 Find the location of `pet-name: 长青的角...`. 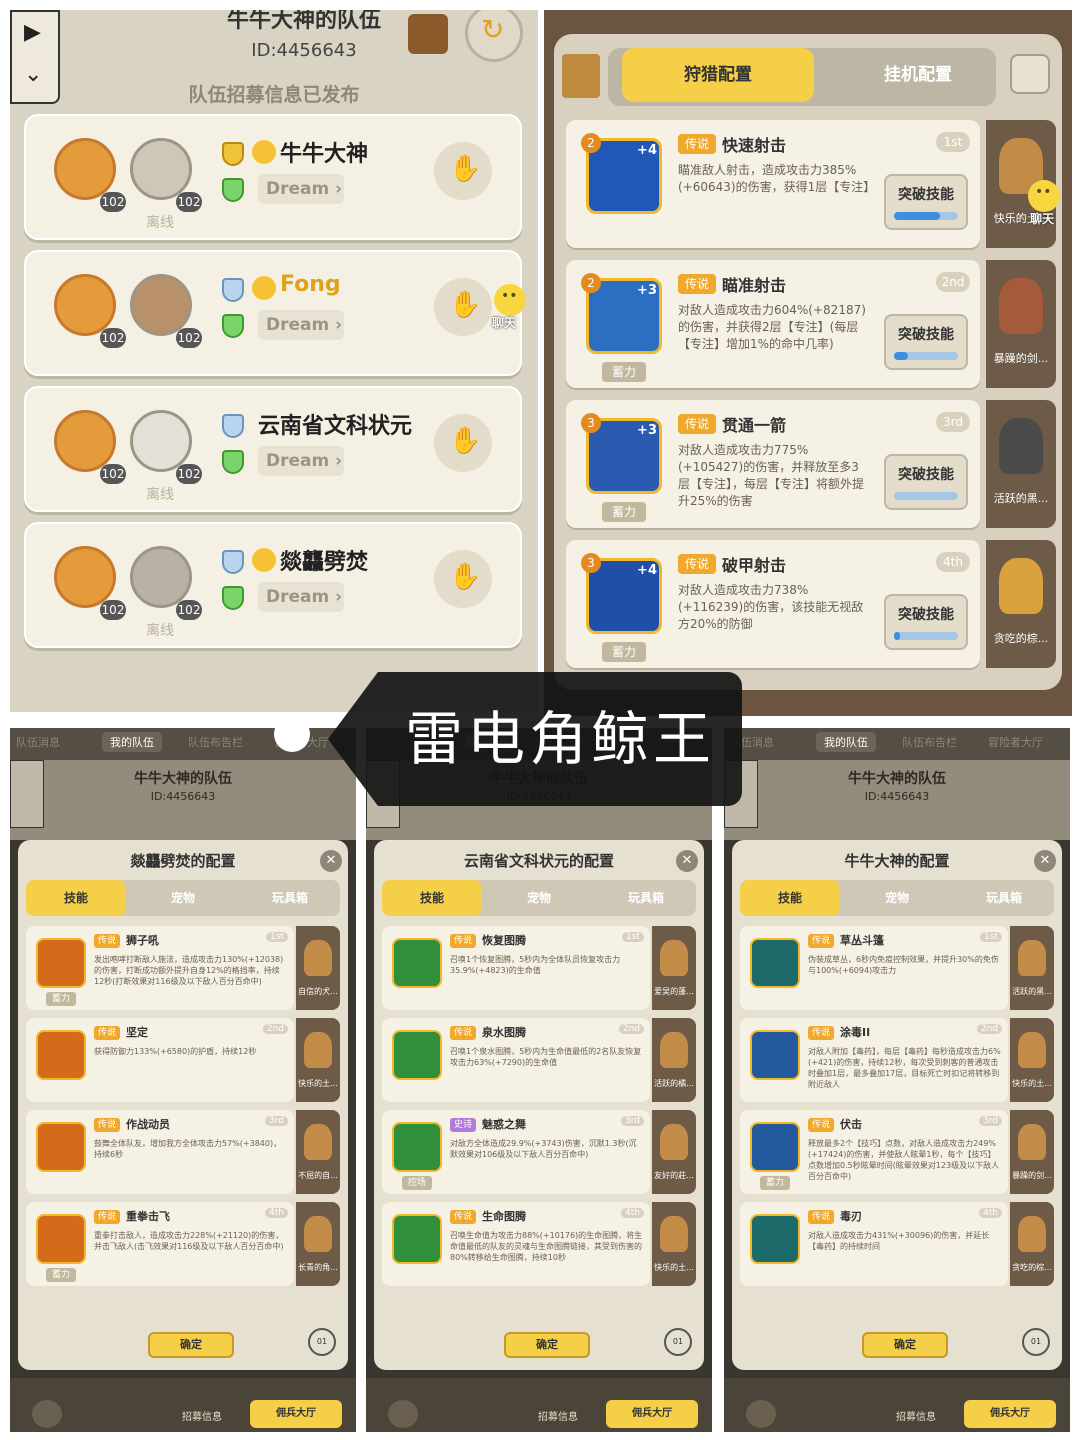

pet-name: 长青的角... is located at coordinates (318, 1267).